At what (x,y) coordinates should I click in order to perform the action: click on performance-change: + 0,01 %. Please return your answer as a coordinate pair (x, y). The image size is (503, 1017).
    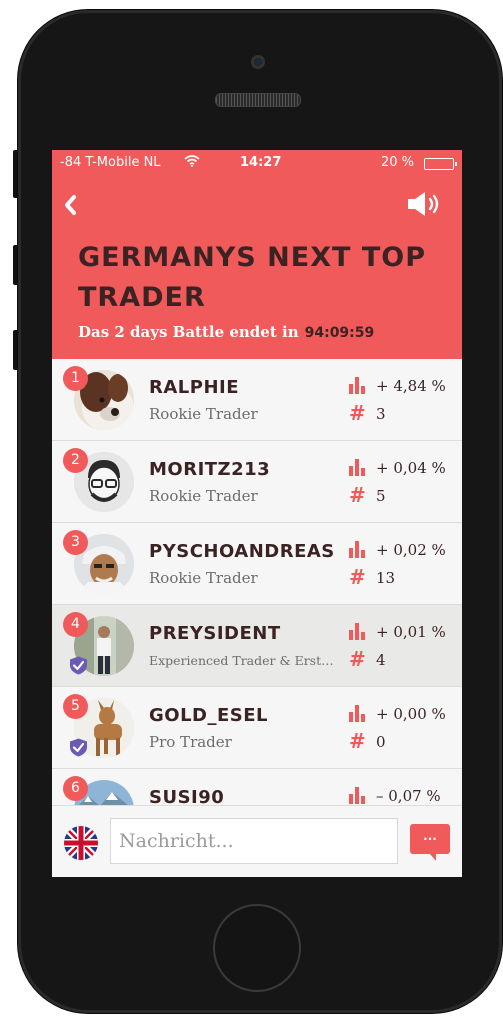
    Looking at the image, I should click on (411, 632).